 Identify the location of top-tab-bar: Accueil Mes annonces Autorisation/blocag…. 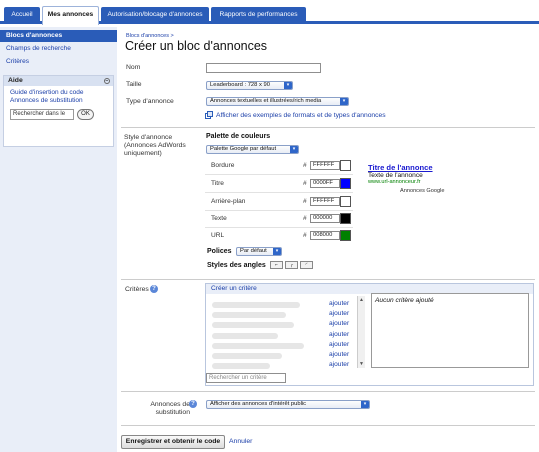
(269, 12).